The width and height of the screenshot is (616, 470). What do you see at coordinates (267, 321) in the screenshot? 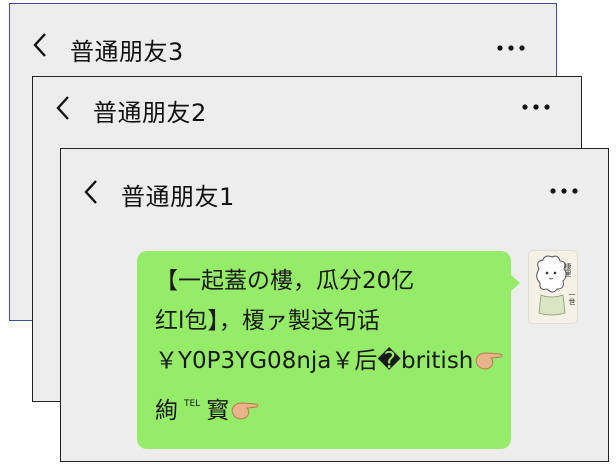
I see `message-line: 红l包】，榎ァ製这句话` at bounding box center [267, 321].